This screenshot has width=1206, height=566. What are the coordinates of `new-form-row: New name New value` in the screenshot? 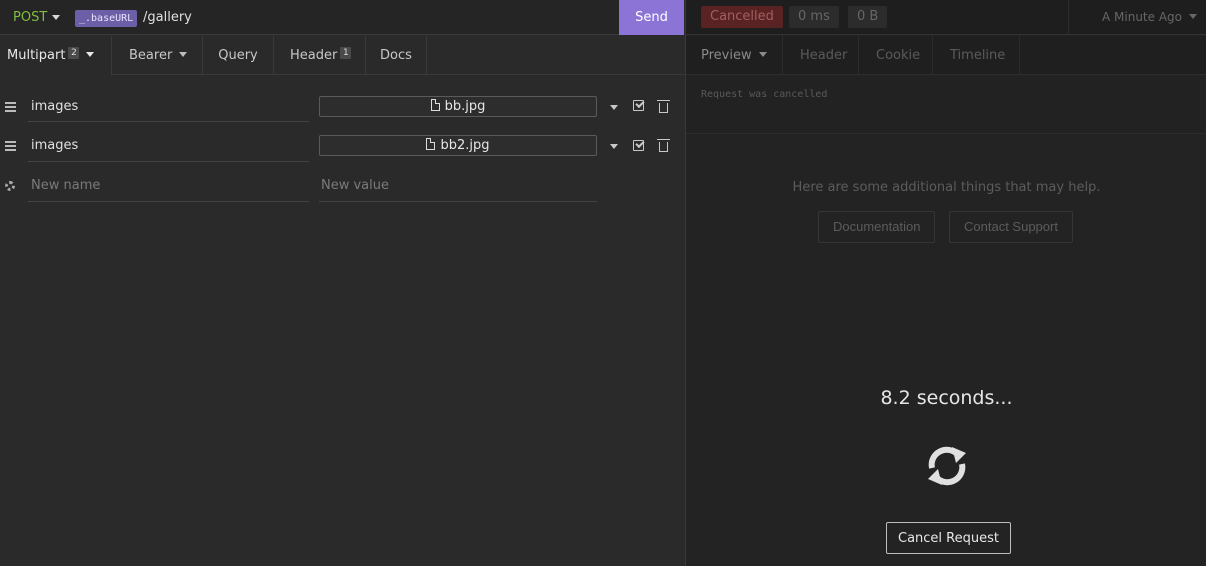 It's located at (342, 186).